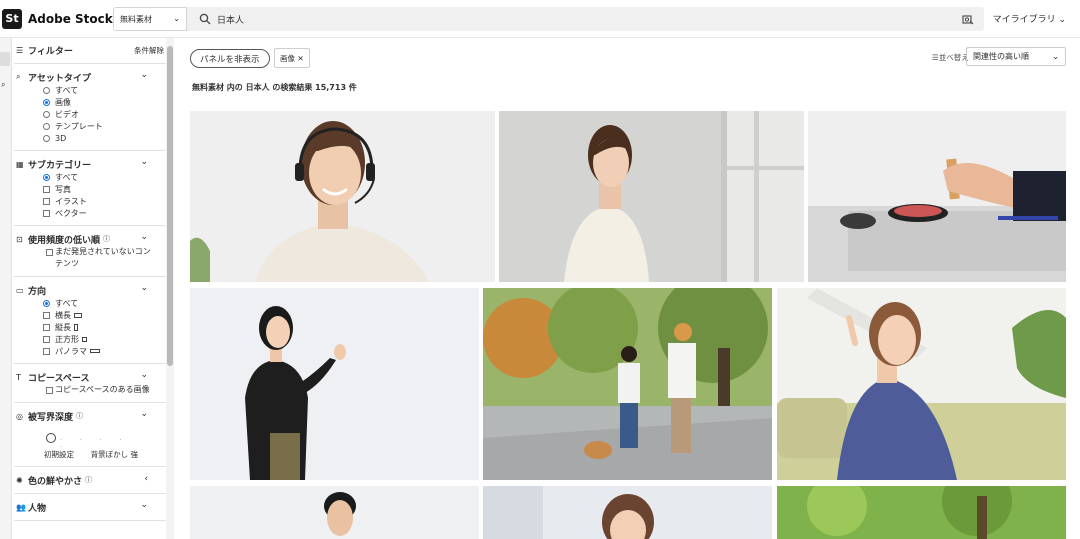 The image size is (1080, 539). I want to click on depth-of-field-header: ◎ 被写界深度 ⓘ ⌄, so click(87, 416).